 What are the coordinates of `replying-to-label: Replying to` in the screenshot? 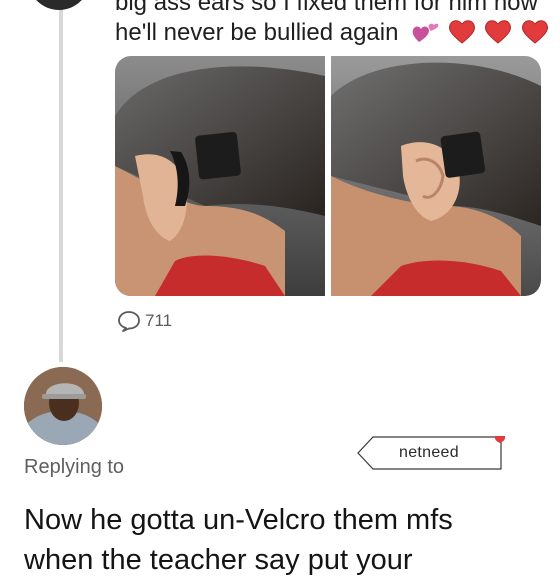 It's located at (74, 467).